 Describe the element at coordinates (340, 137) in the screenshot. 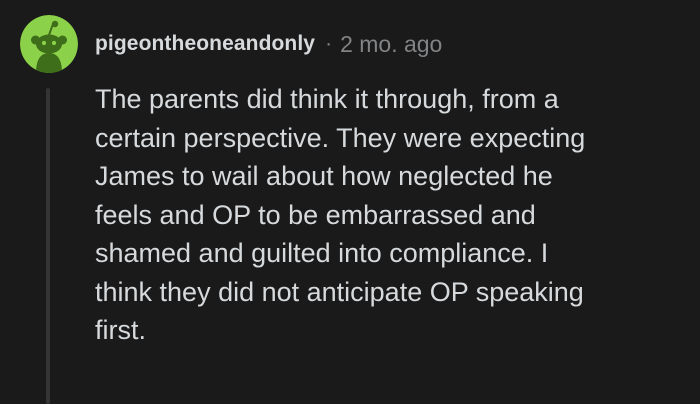

I see `comment-body-line: certain perspective. They were expecting` at that location.